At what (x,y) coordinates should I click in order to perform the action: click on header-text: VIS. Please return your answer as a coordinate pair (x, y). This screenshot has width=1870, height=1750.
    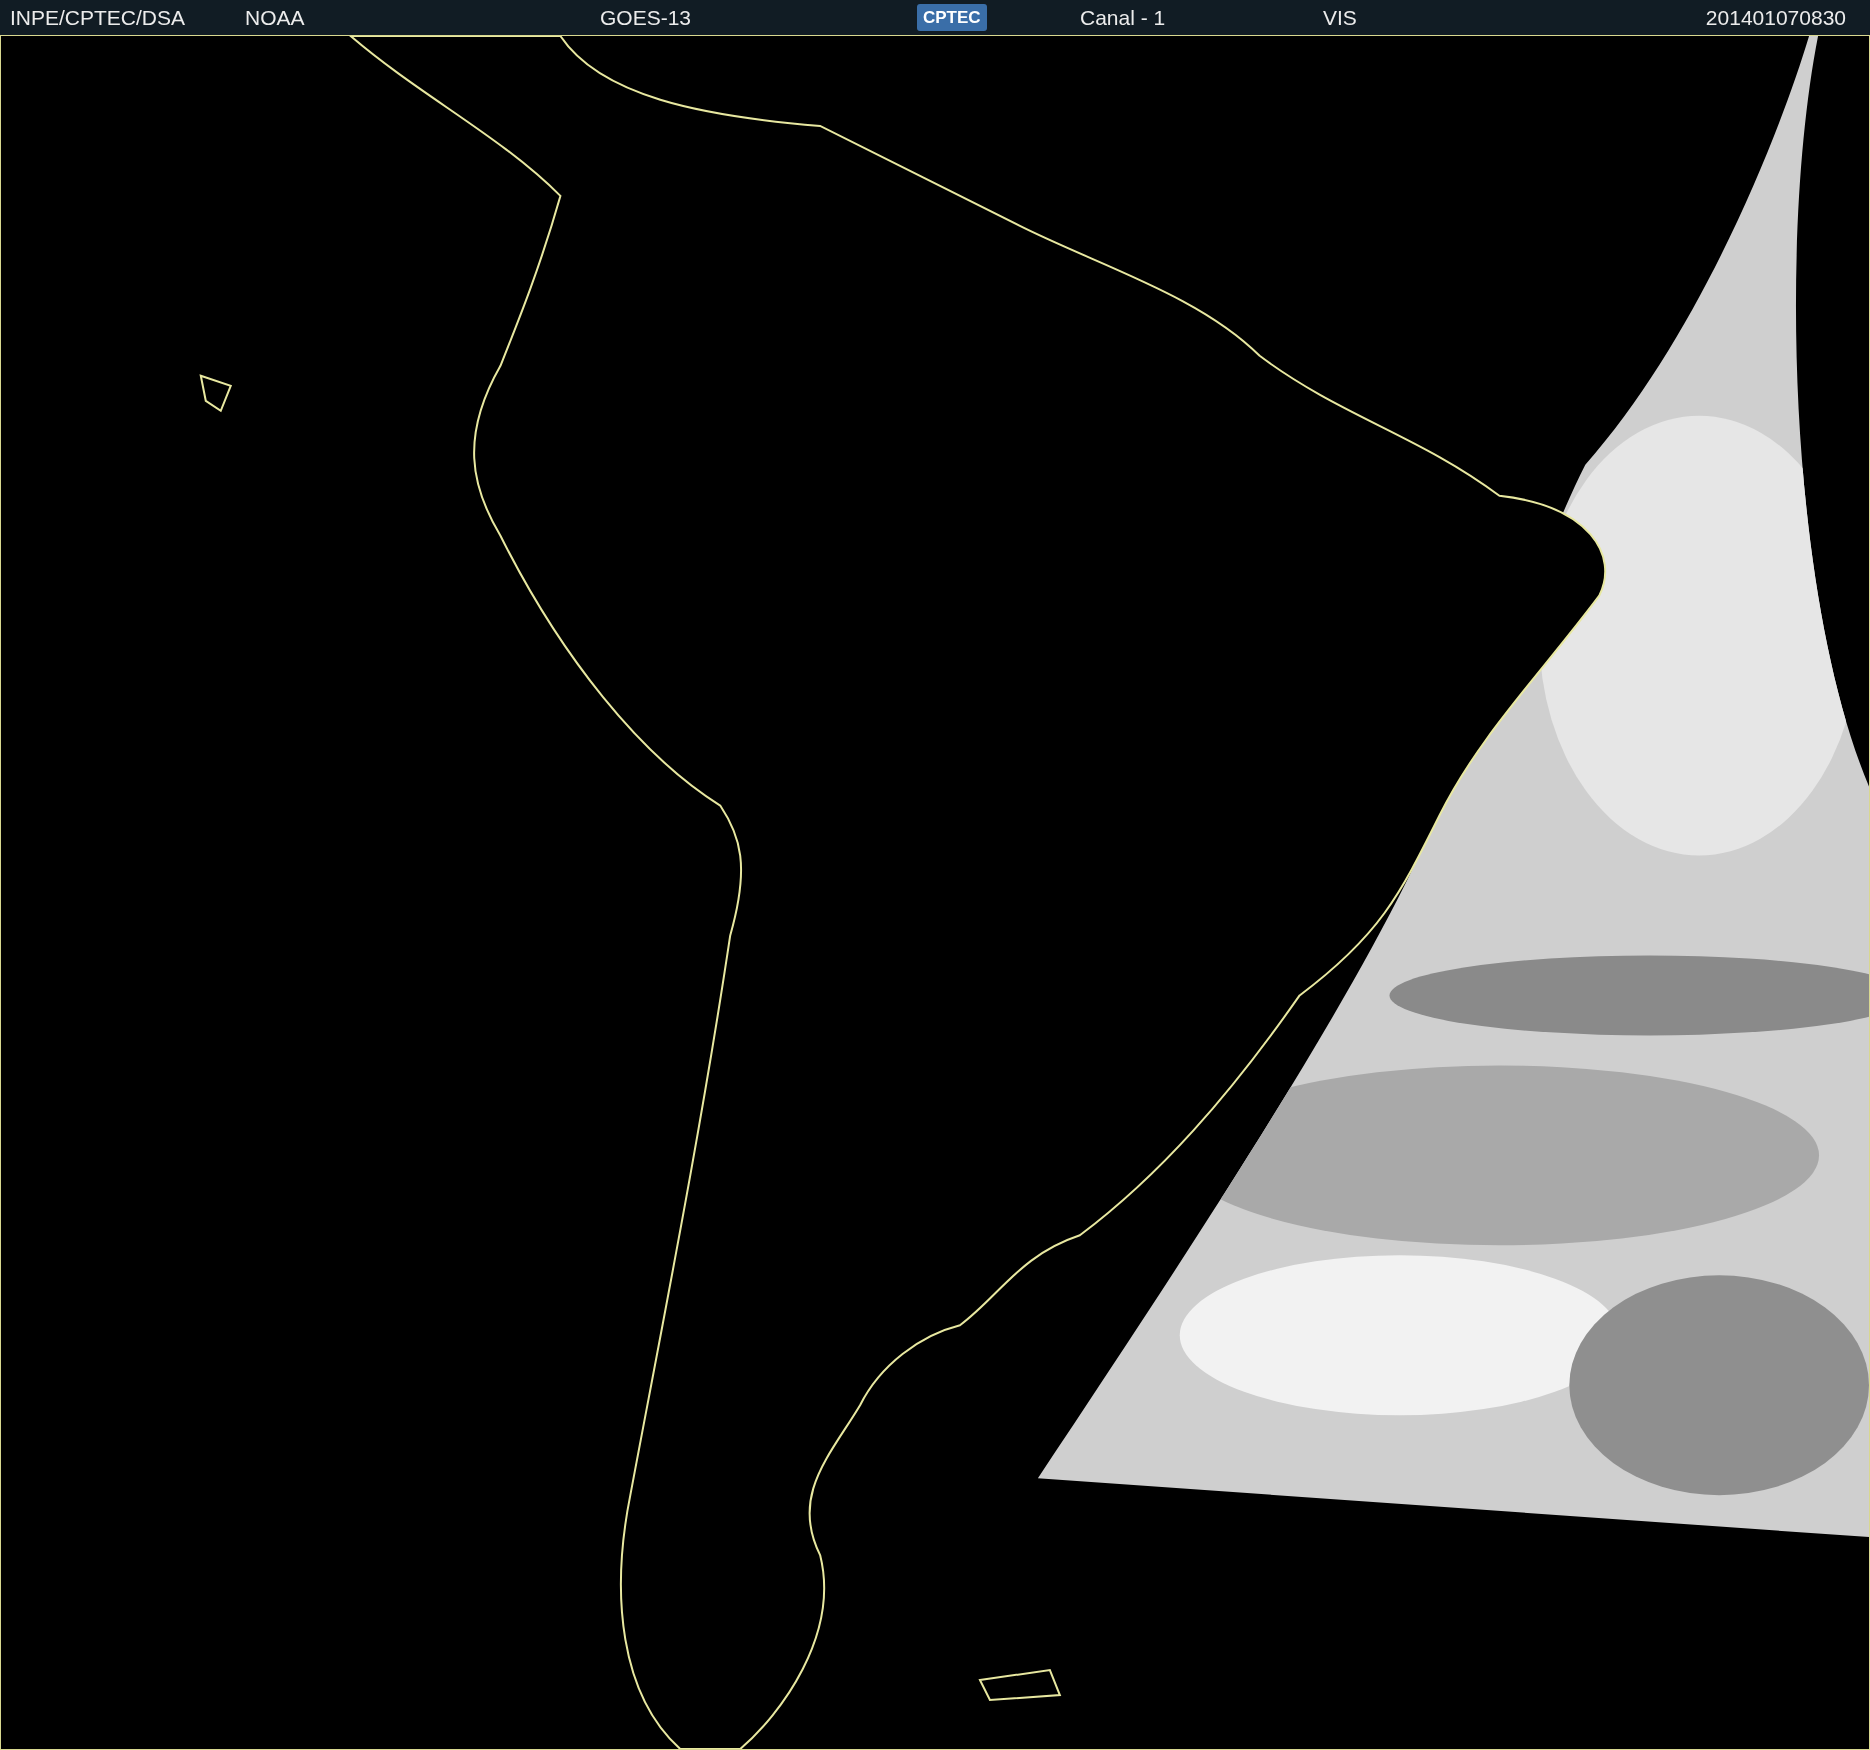
    Looking at the image, I should click on (1340, 17).